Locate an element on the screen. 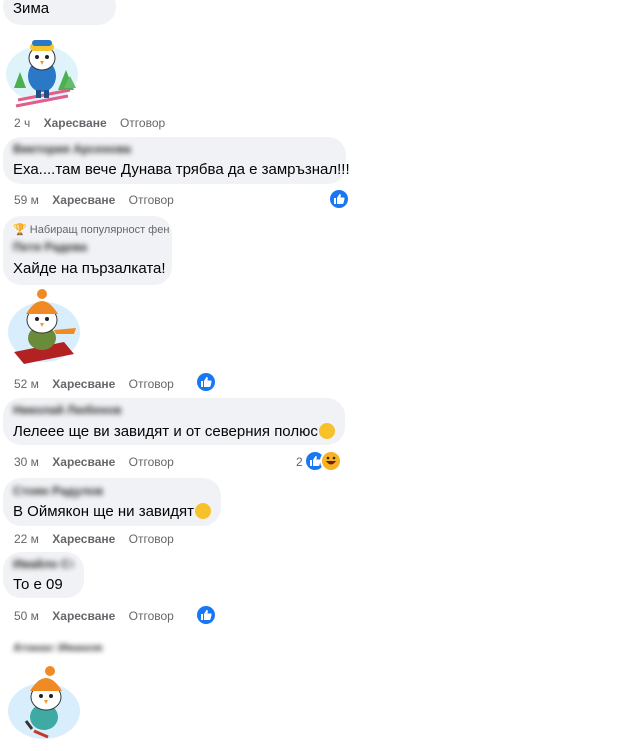 The width and height of the screenshot is (634, 751). comment-meta: 2 ч Харесване Отговор is located at coordinates (89, 123).